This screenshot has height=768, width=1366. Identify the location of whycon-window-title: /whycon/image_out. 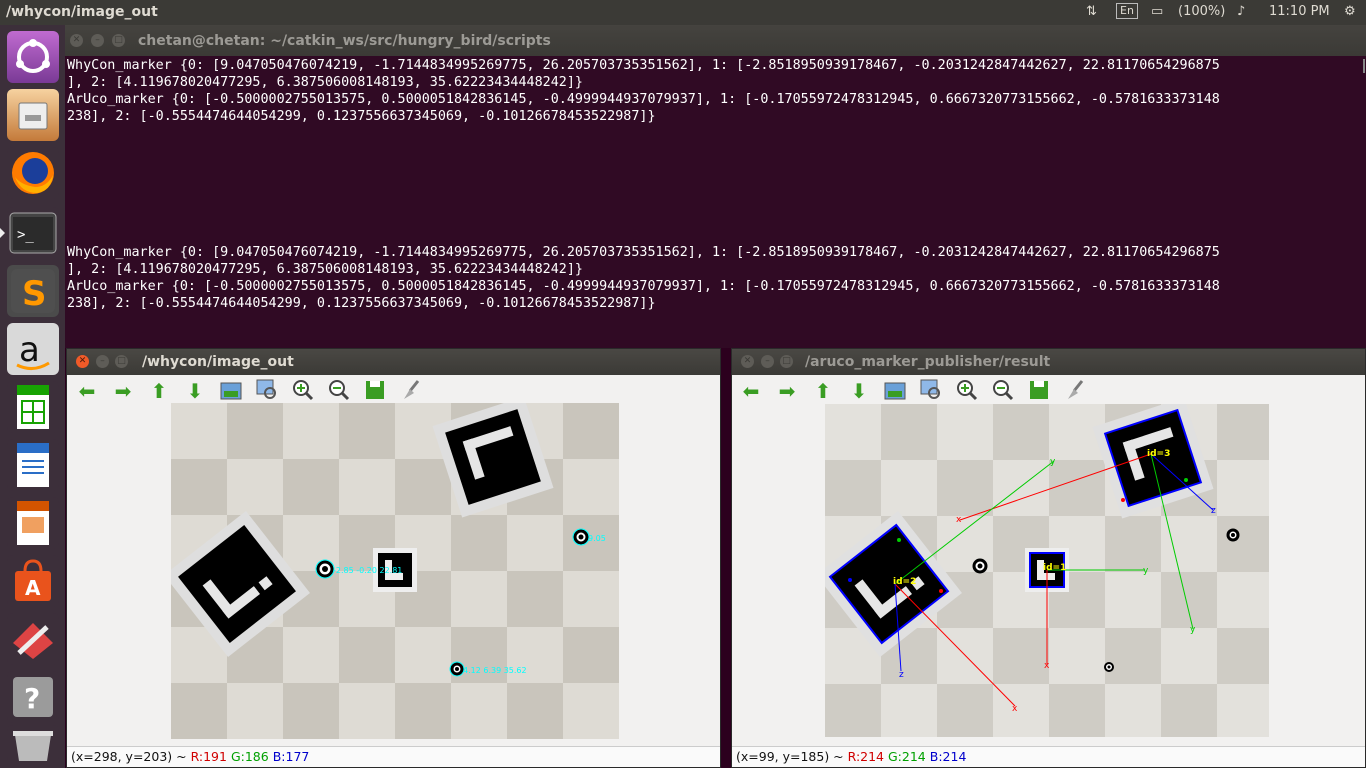
(218, 362).